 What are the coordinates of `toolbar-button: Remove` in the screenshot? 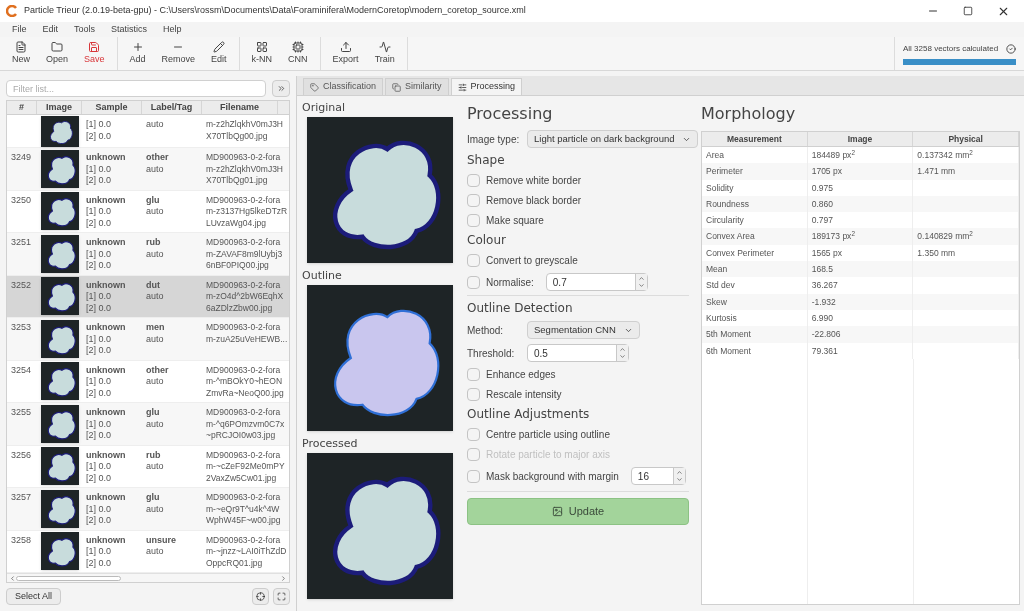 It's located at (178, 53).